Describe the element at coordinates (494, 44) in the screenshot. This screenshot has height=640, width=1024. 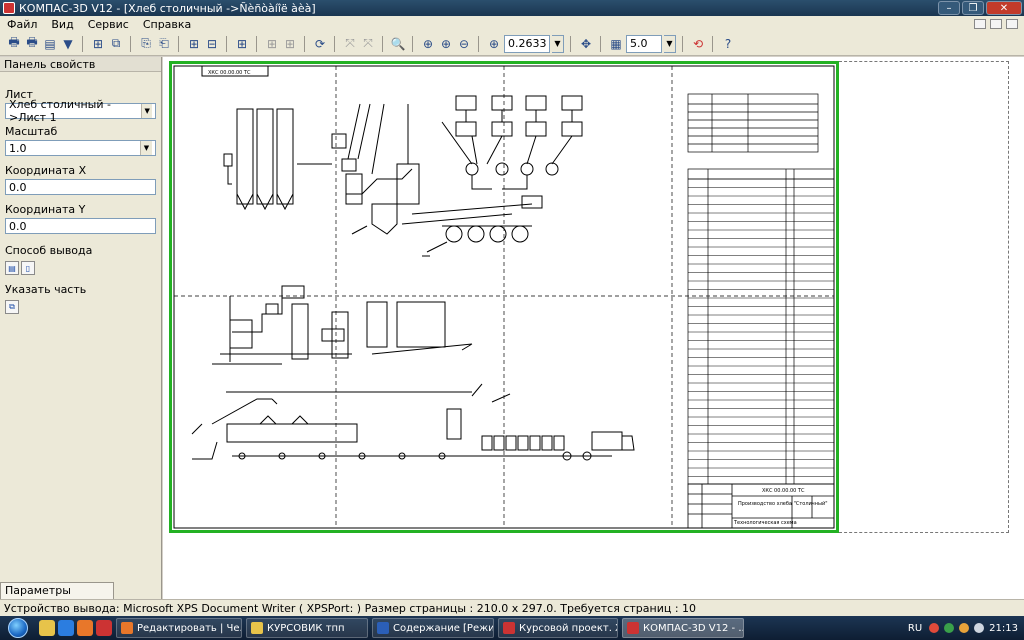
I see `zoom-scale-icon: ⊕` at that location.